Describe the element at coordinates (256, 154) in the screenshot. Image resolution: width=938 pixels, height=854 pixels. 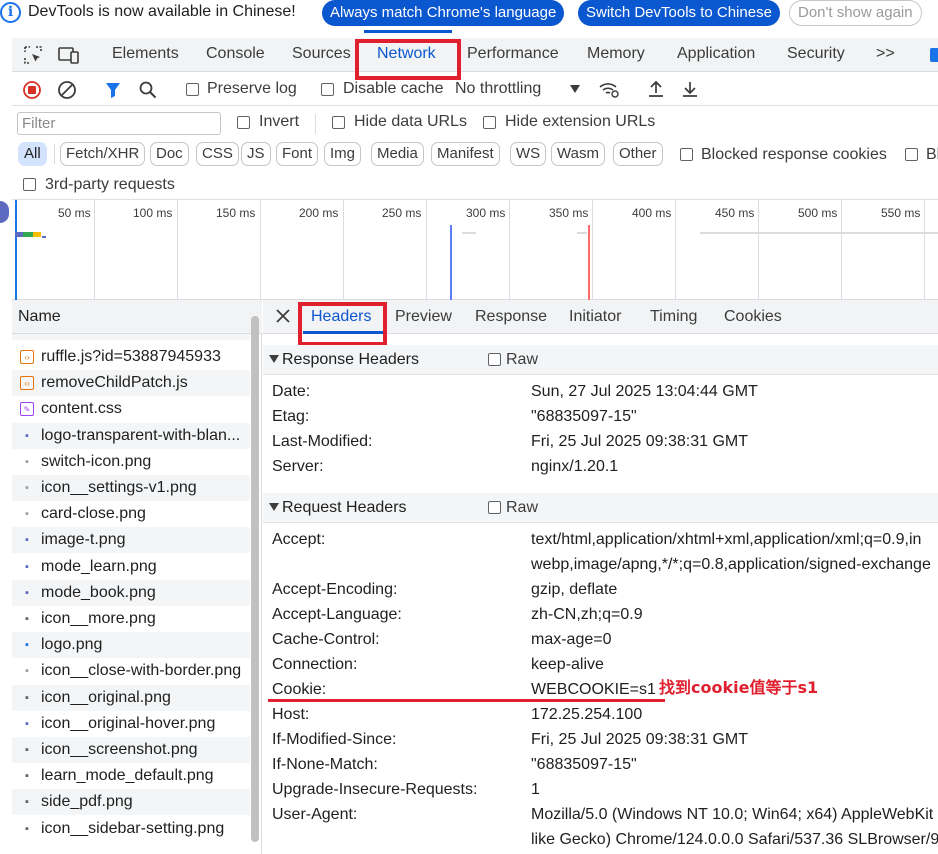
I see `filter-chip-js: JS` at that location.